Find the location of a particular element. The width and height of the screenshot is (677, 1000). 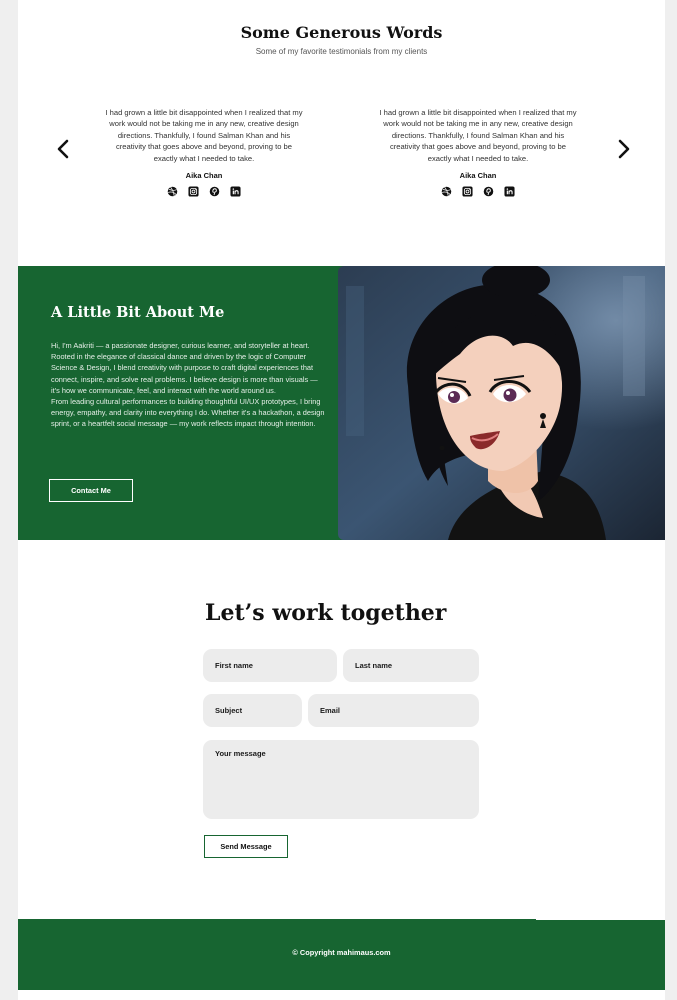

copyright-text: © Copyright mahimaus.com is located at coordinates (341, 952).